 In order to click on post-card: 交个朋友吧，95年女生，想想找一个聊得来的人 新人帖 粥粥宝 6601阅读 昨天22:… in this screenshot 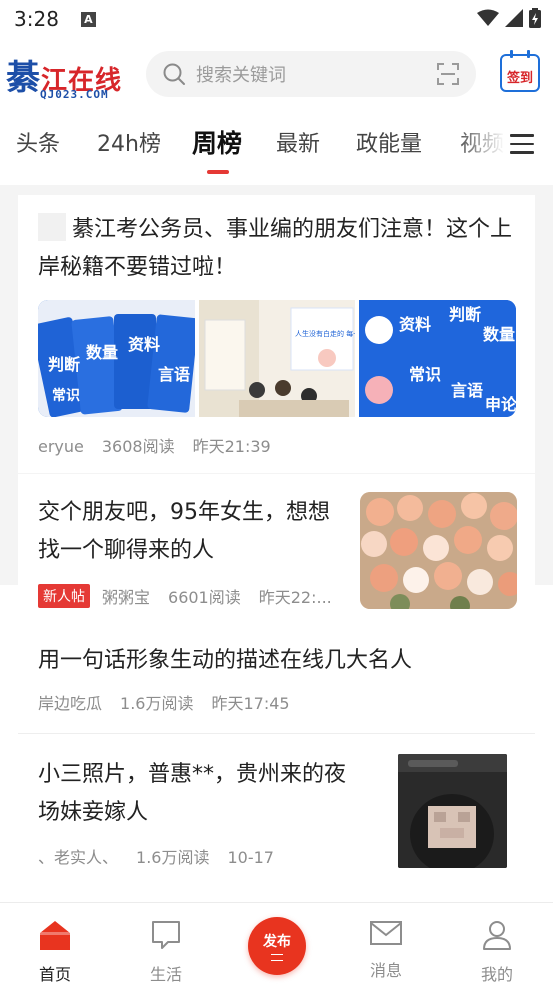, I will do `click(276, 549)`.